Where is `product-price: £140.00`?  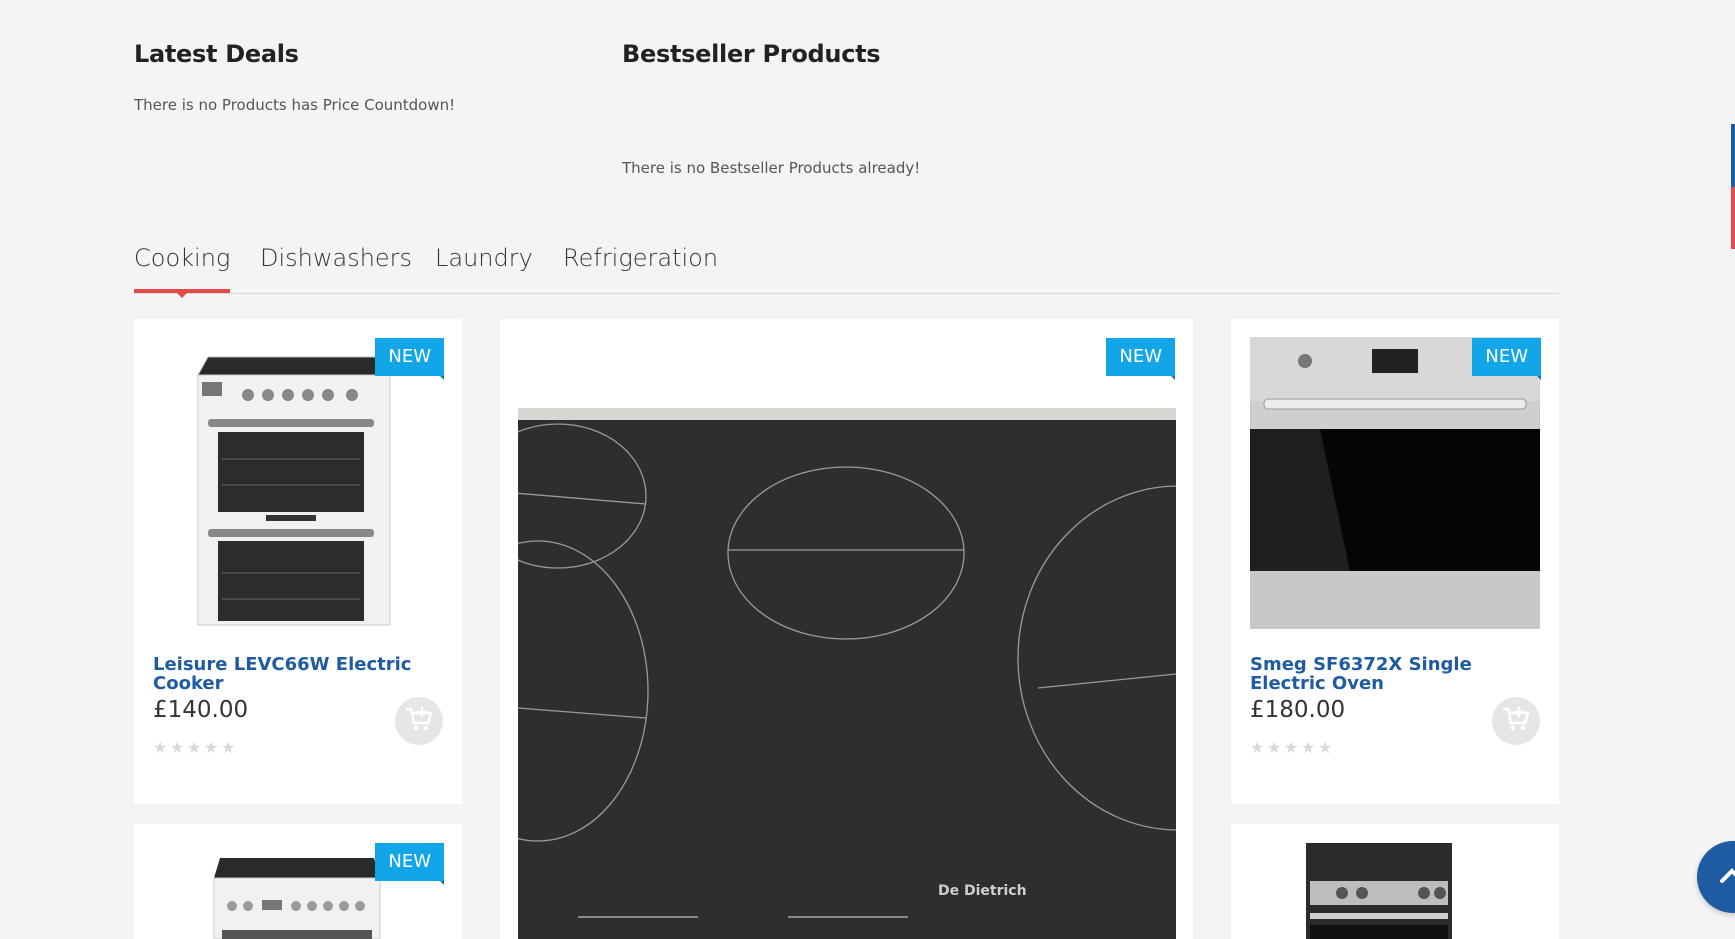
product-price: £140.00 is located at coordinates (201, 710).